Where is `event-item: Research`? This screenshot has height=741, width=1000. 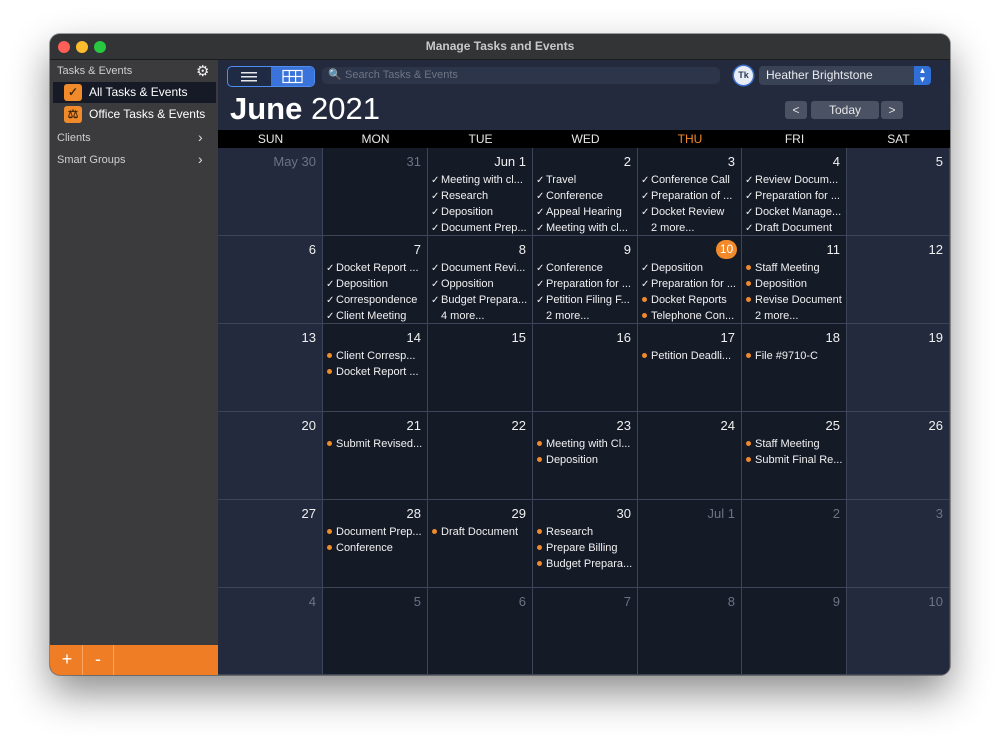
event-item: Research is located at coordinates (585, 532).